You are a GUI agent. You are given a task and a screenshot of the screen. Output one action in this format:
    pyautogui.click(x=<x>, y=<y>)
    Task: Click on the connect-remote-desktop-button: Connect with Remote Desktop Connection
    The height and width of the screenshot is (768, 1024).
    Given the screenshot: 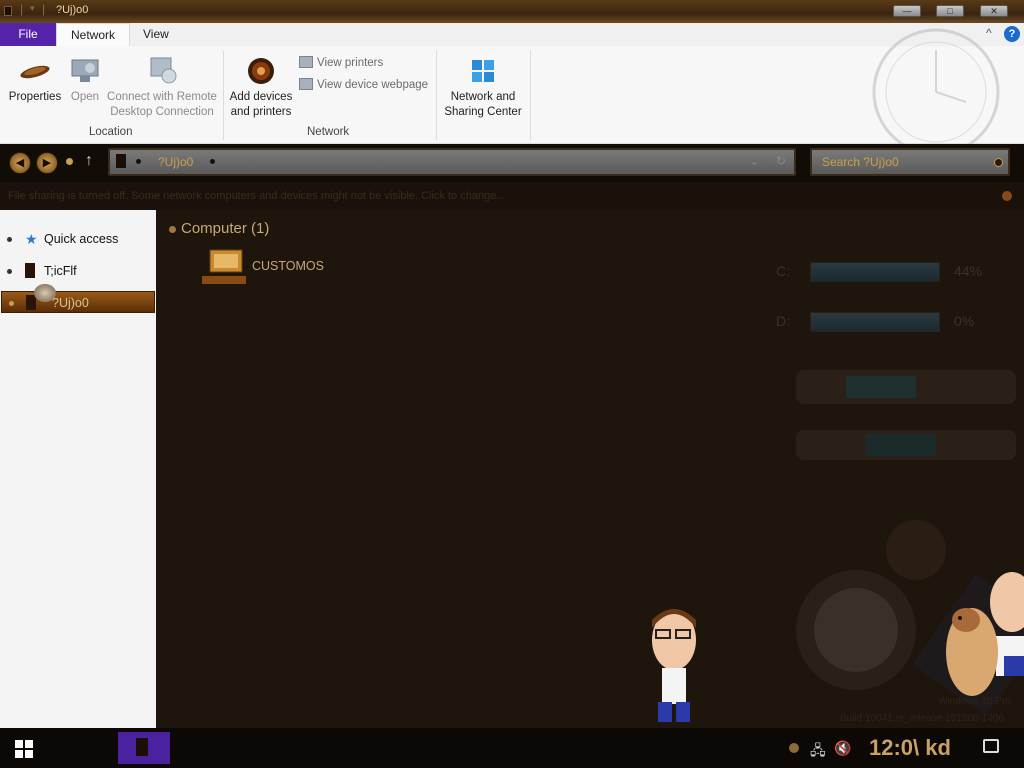 What is the action you would take?
    pyautogui.click(x=162, y=88)
    